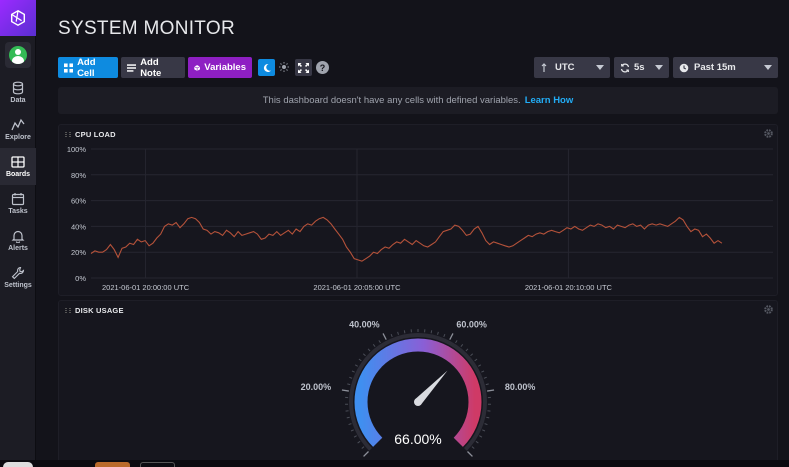 The height and width of the screenshot is (467, 789). I want to click on learn-how-link: Learn How, so click(549, 100).